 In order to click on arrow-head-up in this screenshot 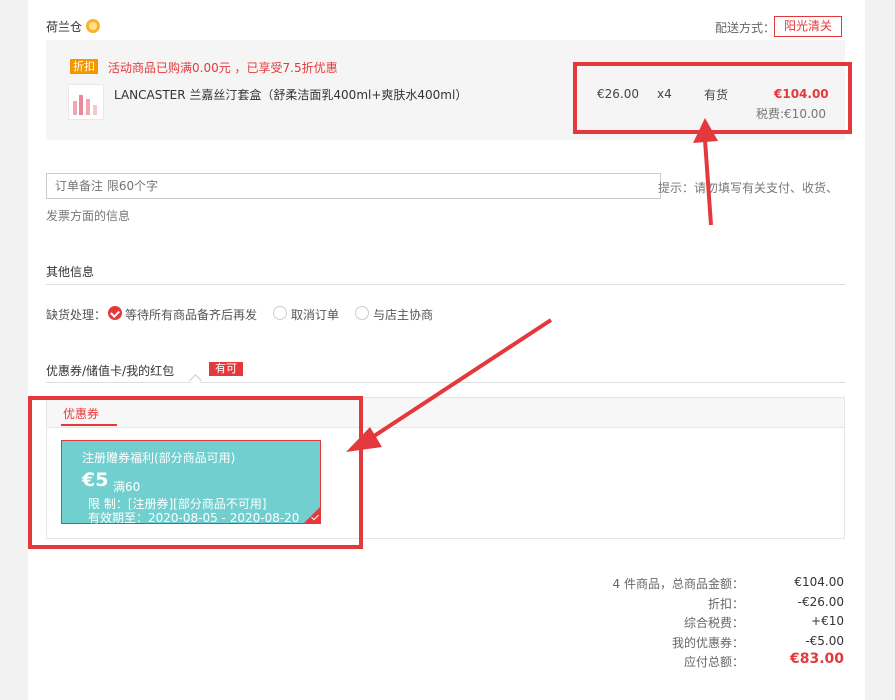, I will do `click(705, 130)`.